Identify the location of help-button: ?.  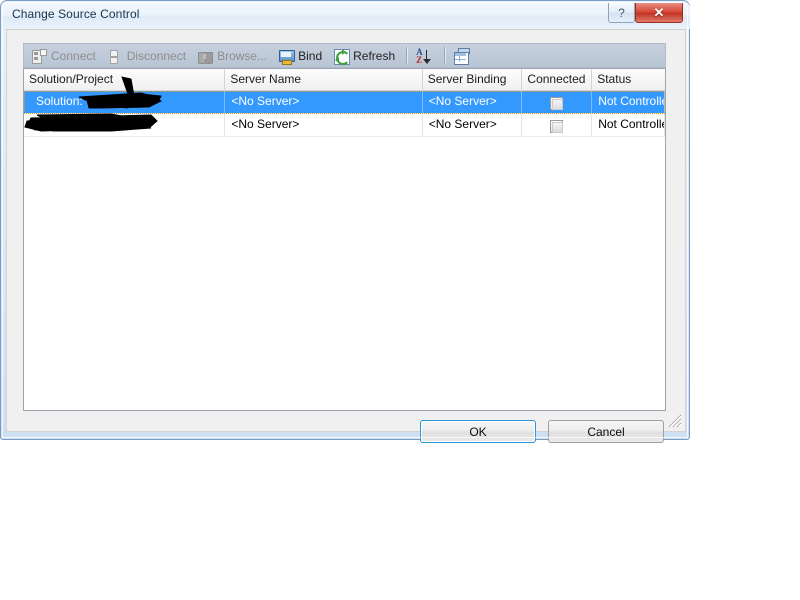
(621, 13).